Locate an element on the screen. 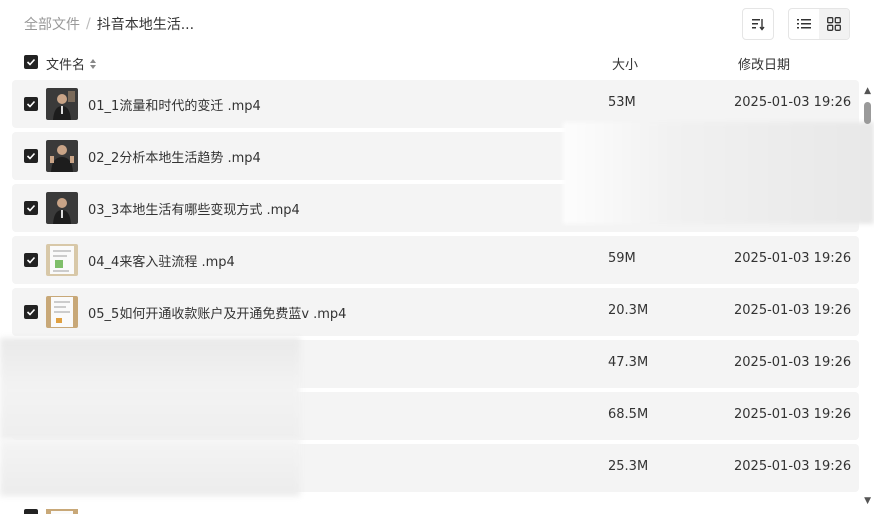  file-size: 59M is located at coordinates (622, 258).